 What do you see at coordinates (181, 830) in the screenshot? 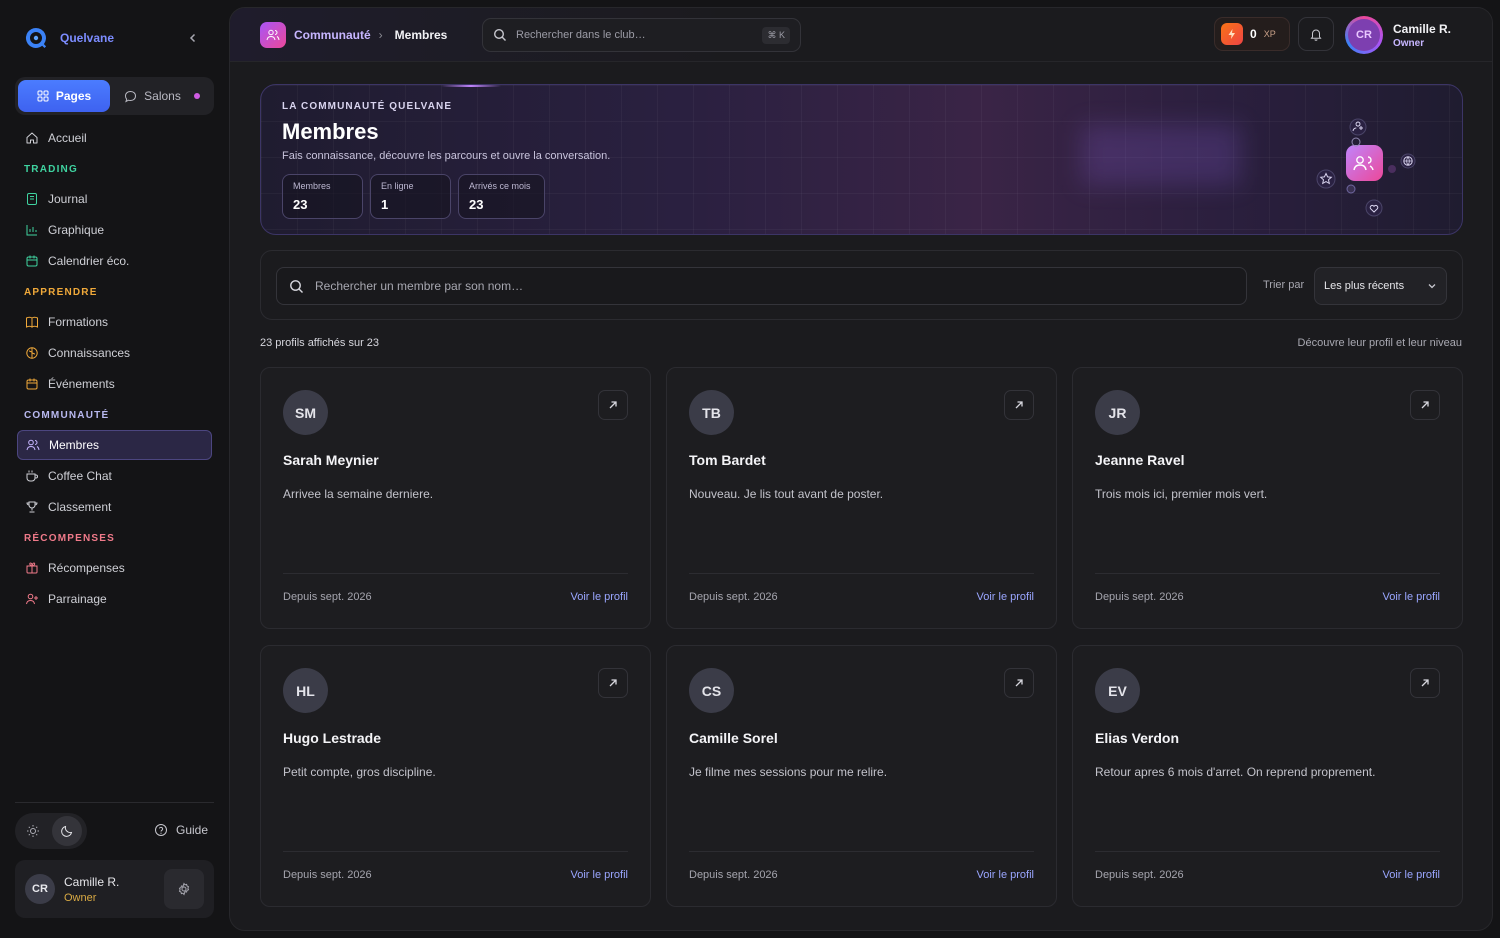
I see `guide-link: Guide` at bounding box center [181, 830].